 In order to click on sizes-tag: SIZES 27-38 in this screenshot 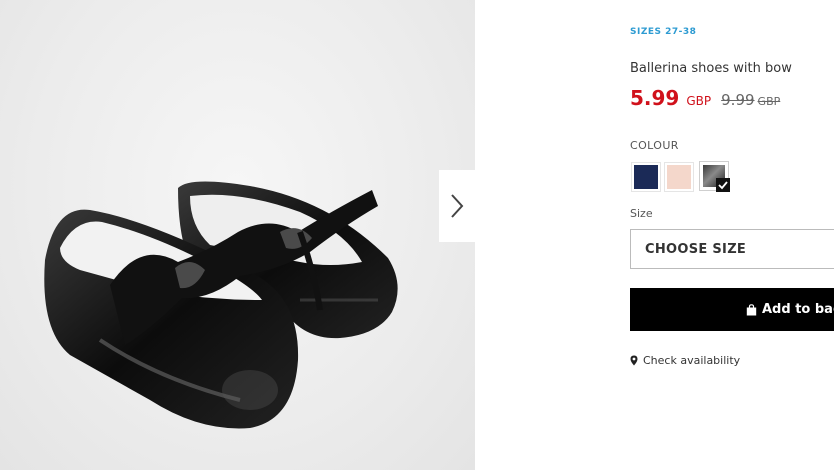, I will do `click(663, 32)`.